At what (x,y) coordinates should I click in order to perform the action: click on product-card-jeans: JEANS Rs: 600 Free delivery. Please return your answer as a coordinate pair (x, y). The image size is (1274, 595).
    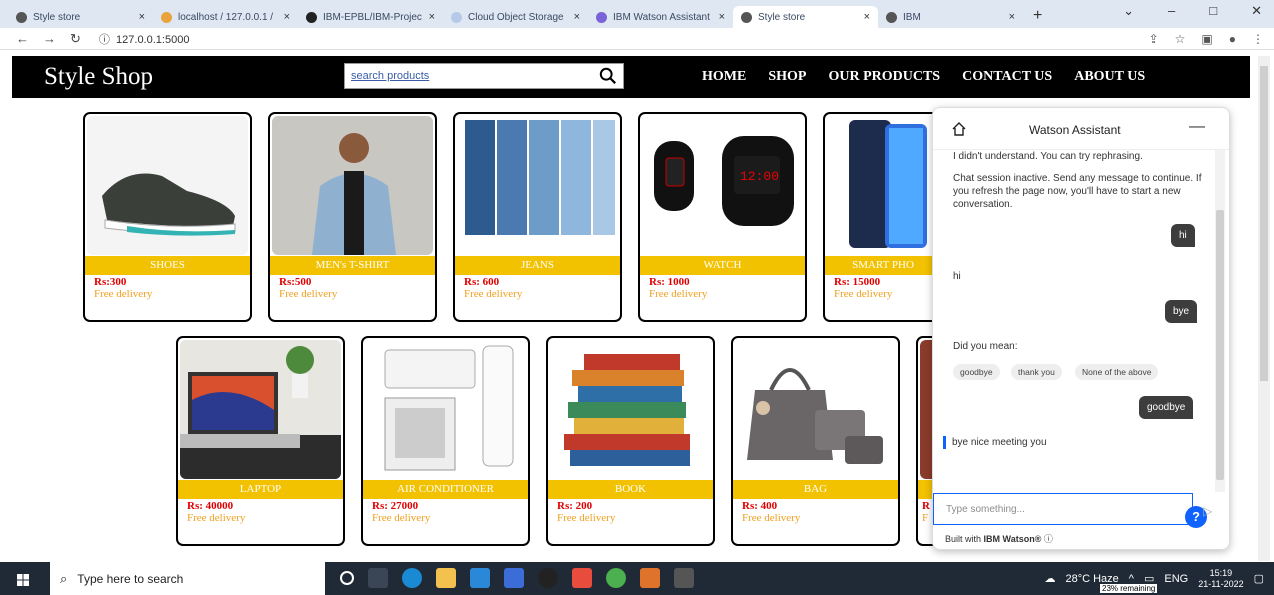
    Looking at the image, I should click on (537, 217).